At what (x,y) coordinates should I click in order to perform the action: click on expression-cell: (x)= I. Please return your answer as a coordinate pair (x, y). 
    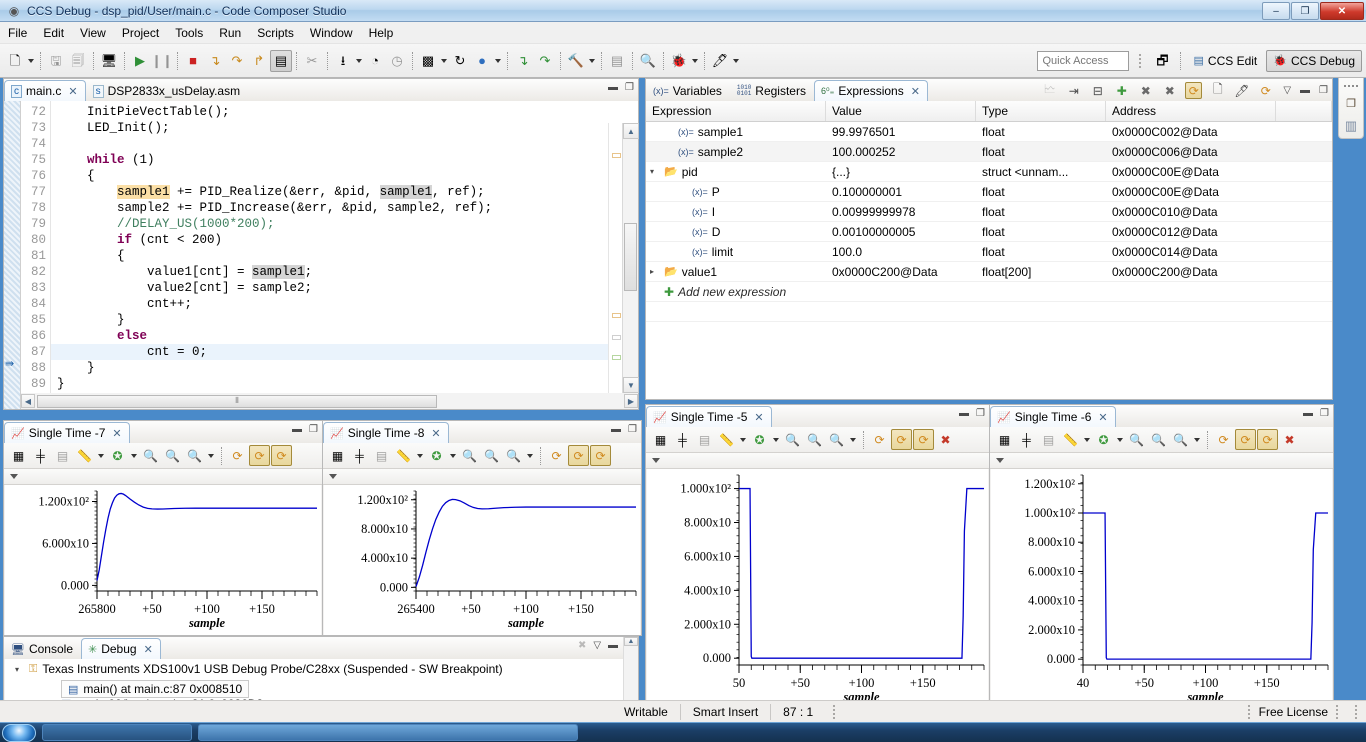
    Looking at the image, I should click on (736, 212).